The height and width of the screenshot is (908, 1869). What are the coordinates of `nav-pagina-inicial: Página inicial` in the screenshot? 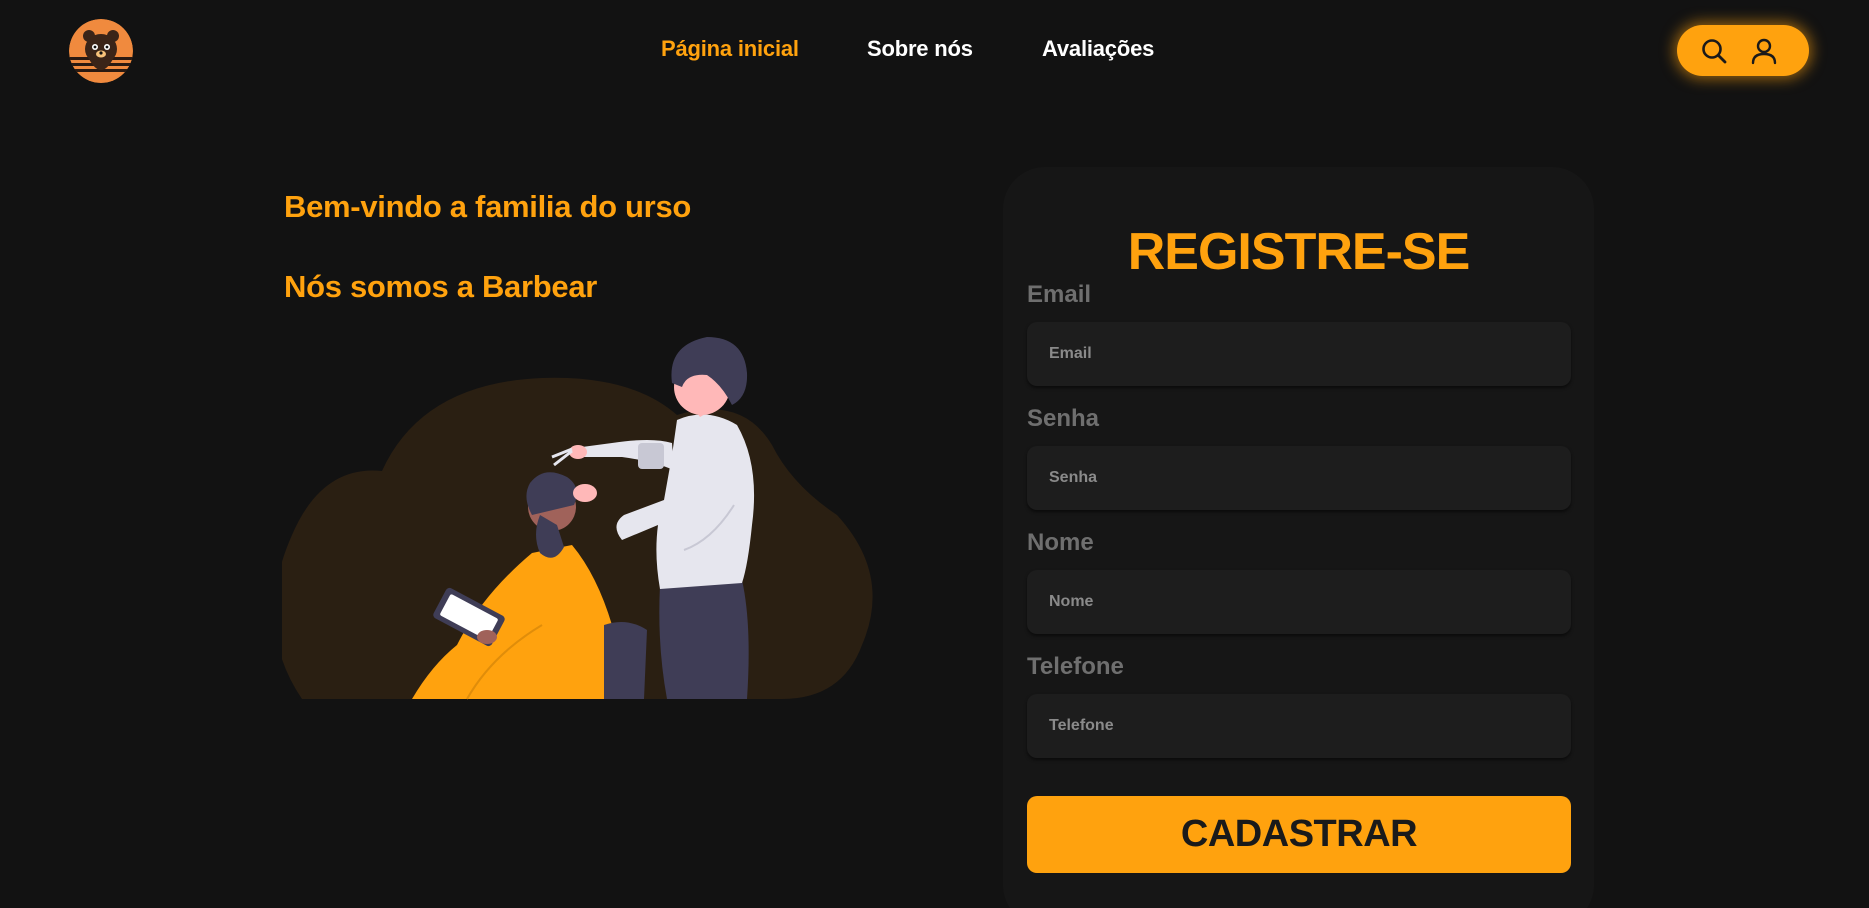 It's located at (730, 49).